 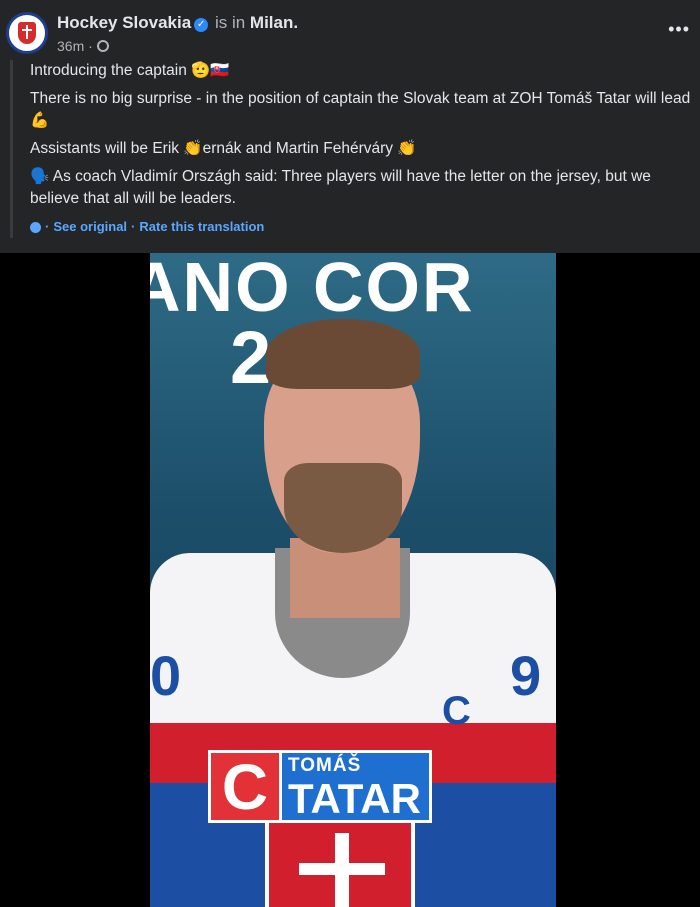 What do you see at coordinates (340, 863) in the screenshot?
I see `slovakia-crest-icon` at bounding box center [340, 863].